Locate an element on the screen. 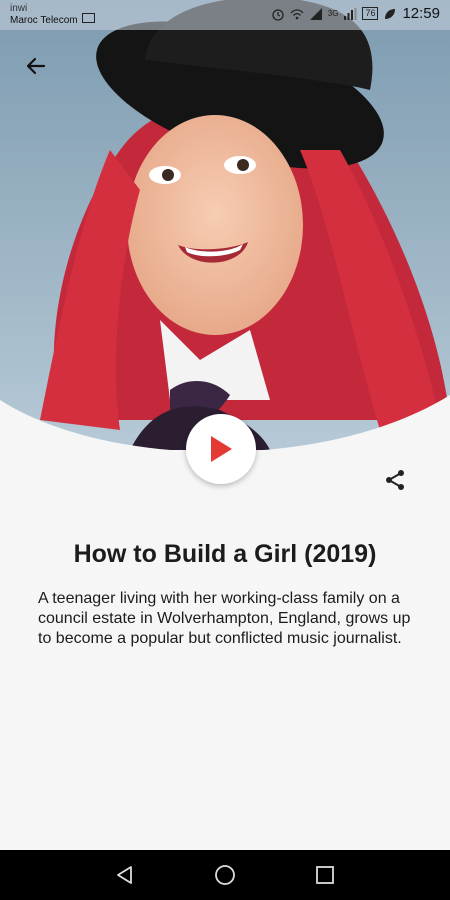 This screenshot has height=900, width=450. triangle-back-icon is located at coordinates (124, 875).